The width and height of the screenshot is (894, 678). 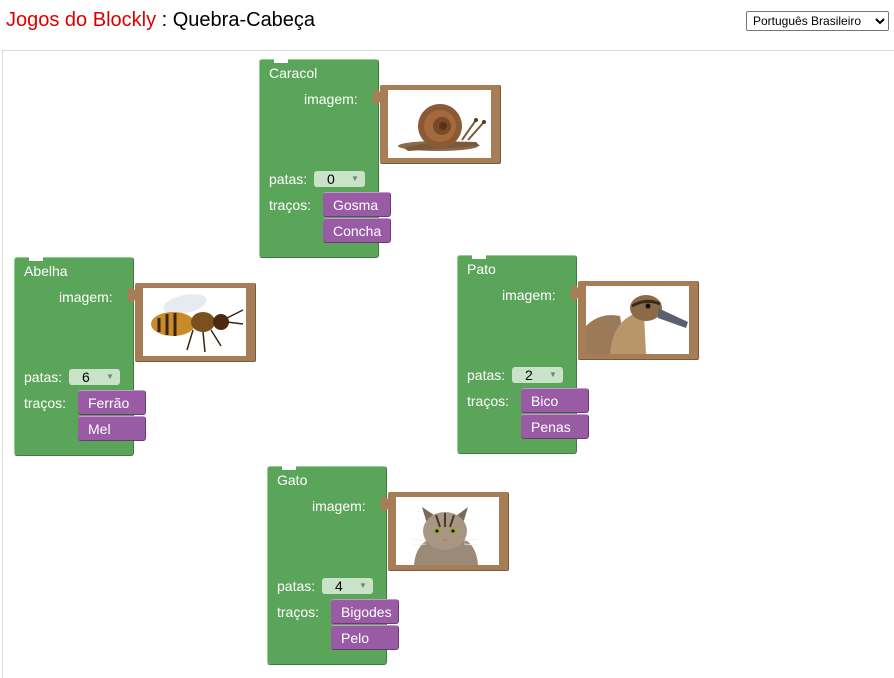 What do you see at coordinates (292, 480) in the screenshot?
I see `animal-name: Gato` at bounding box center [292, 480].